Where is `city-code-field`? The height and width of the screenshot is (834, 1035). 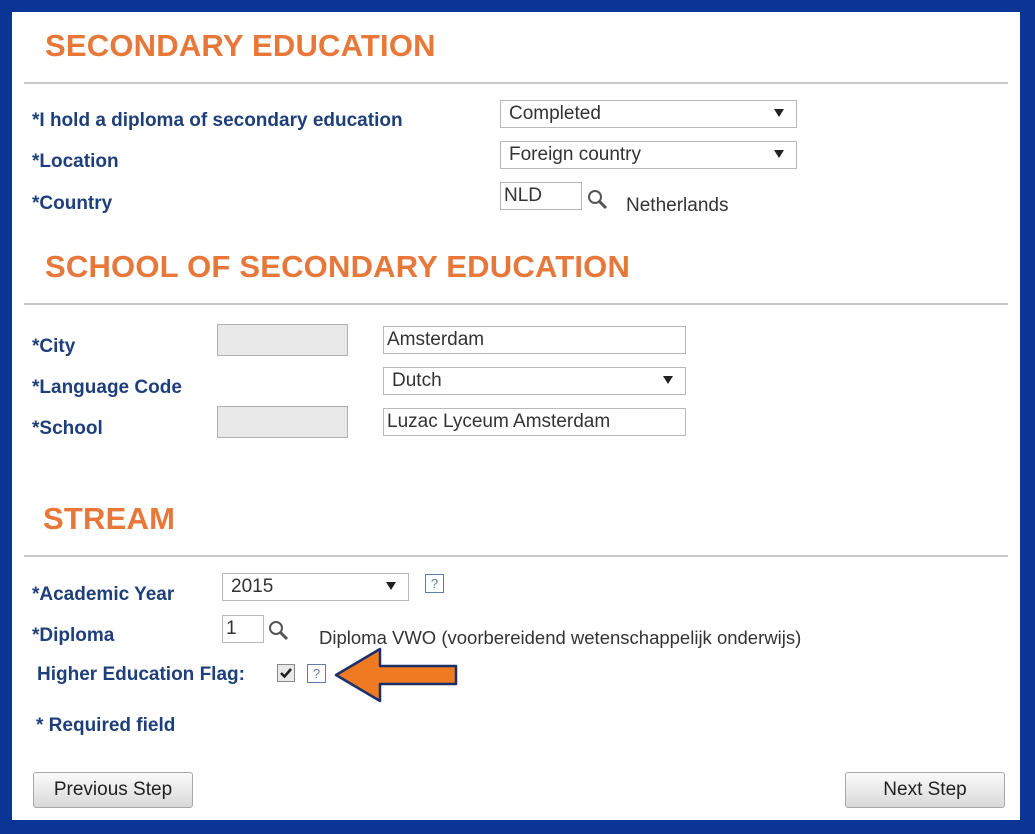 city-code-field is located at coordinates (282, 340).